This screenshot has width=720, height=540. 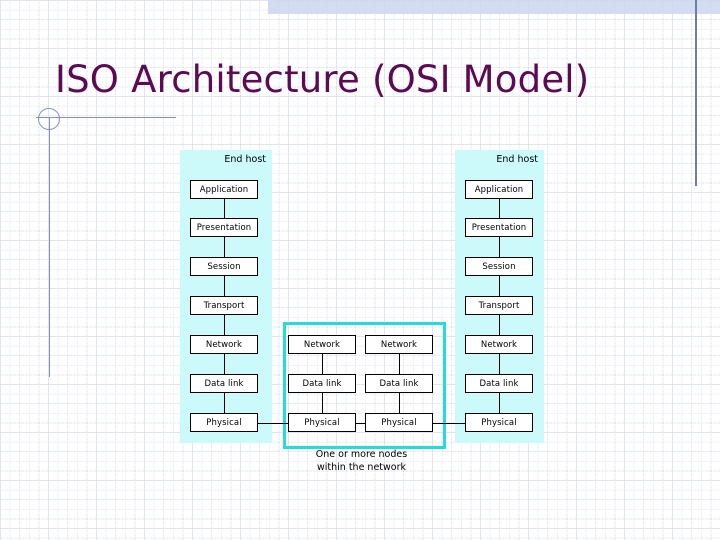 What do you see at coordinates (499, 383) in the screenshot?
I see `layer-box-data-link-col3: Data link` at bounding box center [499, 383].